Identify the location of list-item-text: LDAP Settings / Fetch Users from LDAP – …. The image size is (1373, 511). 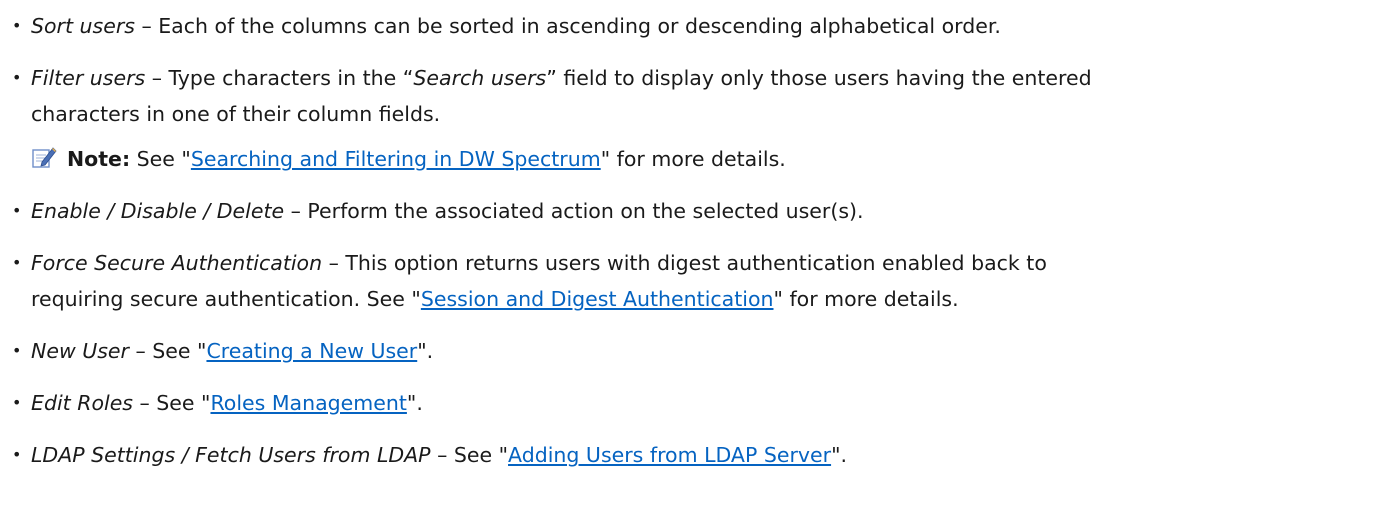
(439, 455).